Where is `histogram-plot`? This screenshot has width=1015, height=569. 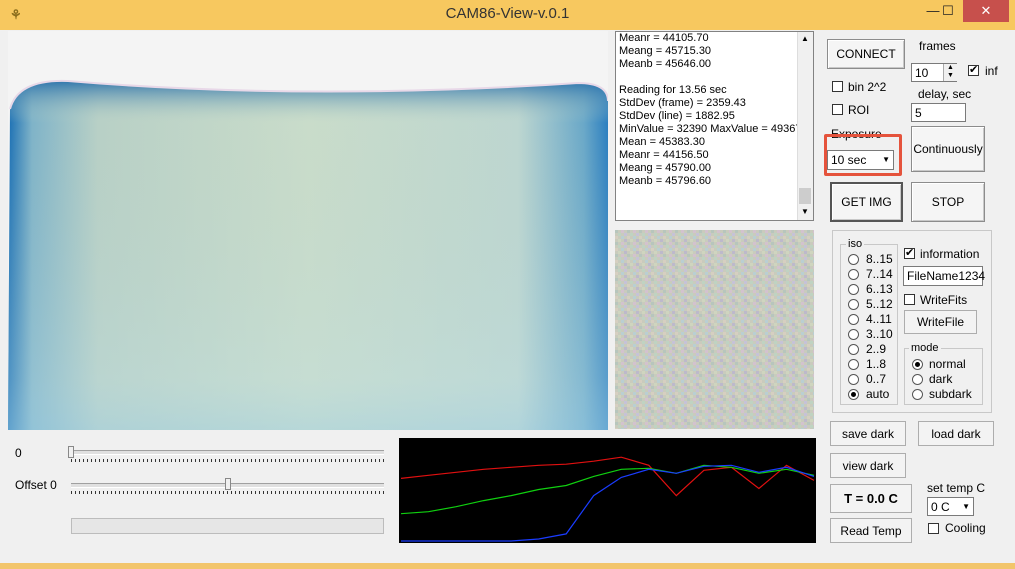
histogram-plot is located at coordinates (607, 490).